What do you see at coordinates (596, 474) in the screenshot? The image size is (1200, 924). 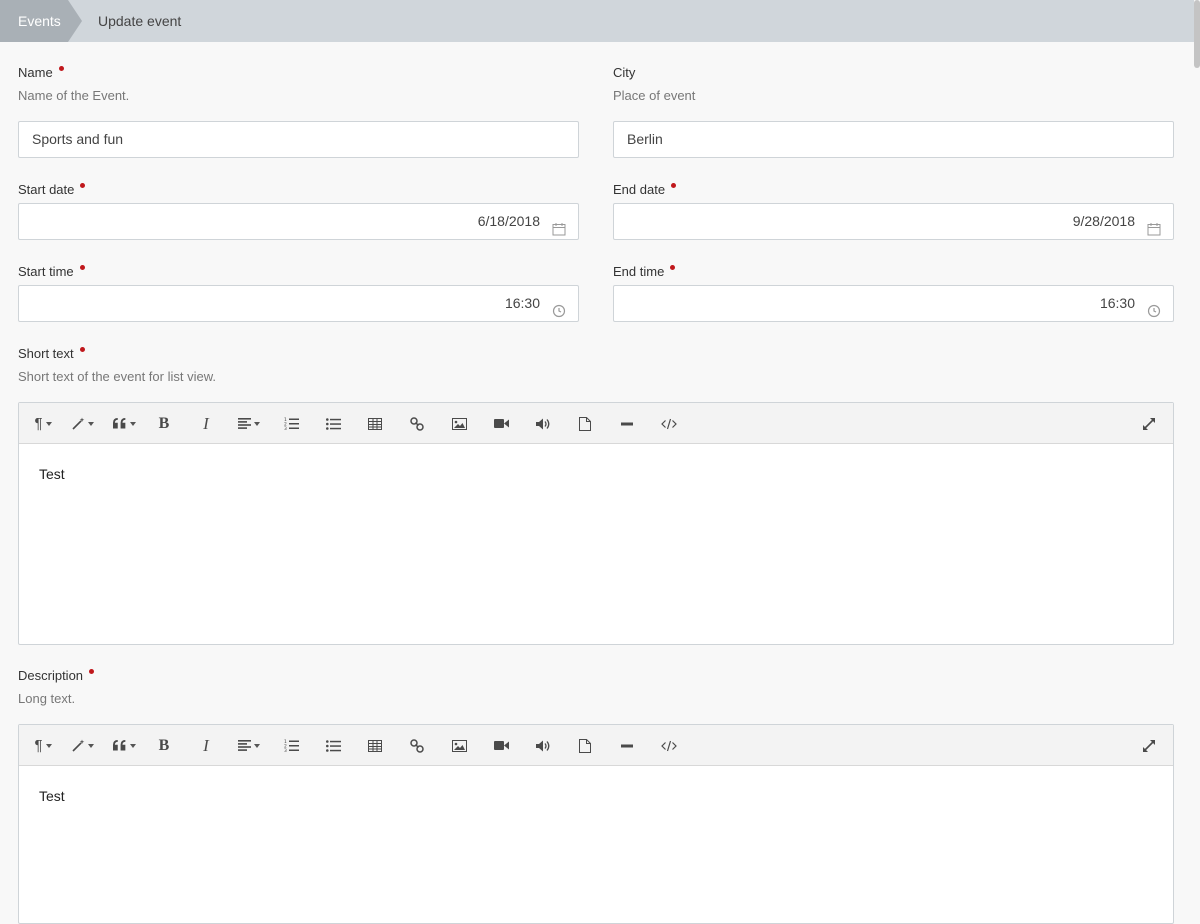 I see `short-text-content: Test` at bounding box center [596, 474].